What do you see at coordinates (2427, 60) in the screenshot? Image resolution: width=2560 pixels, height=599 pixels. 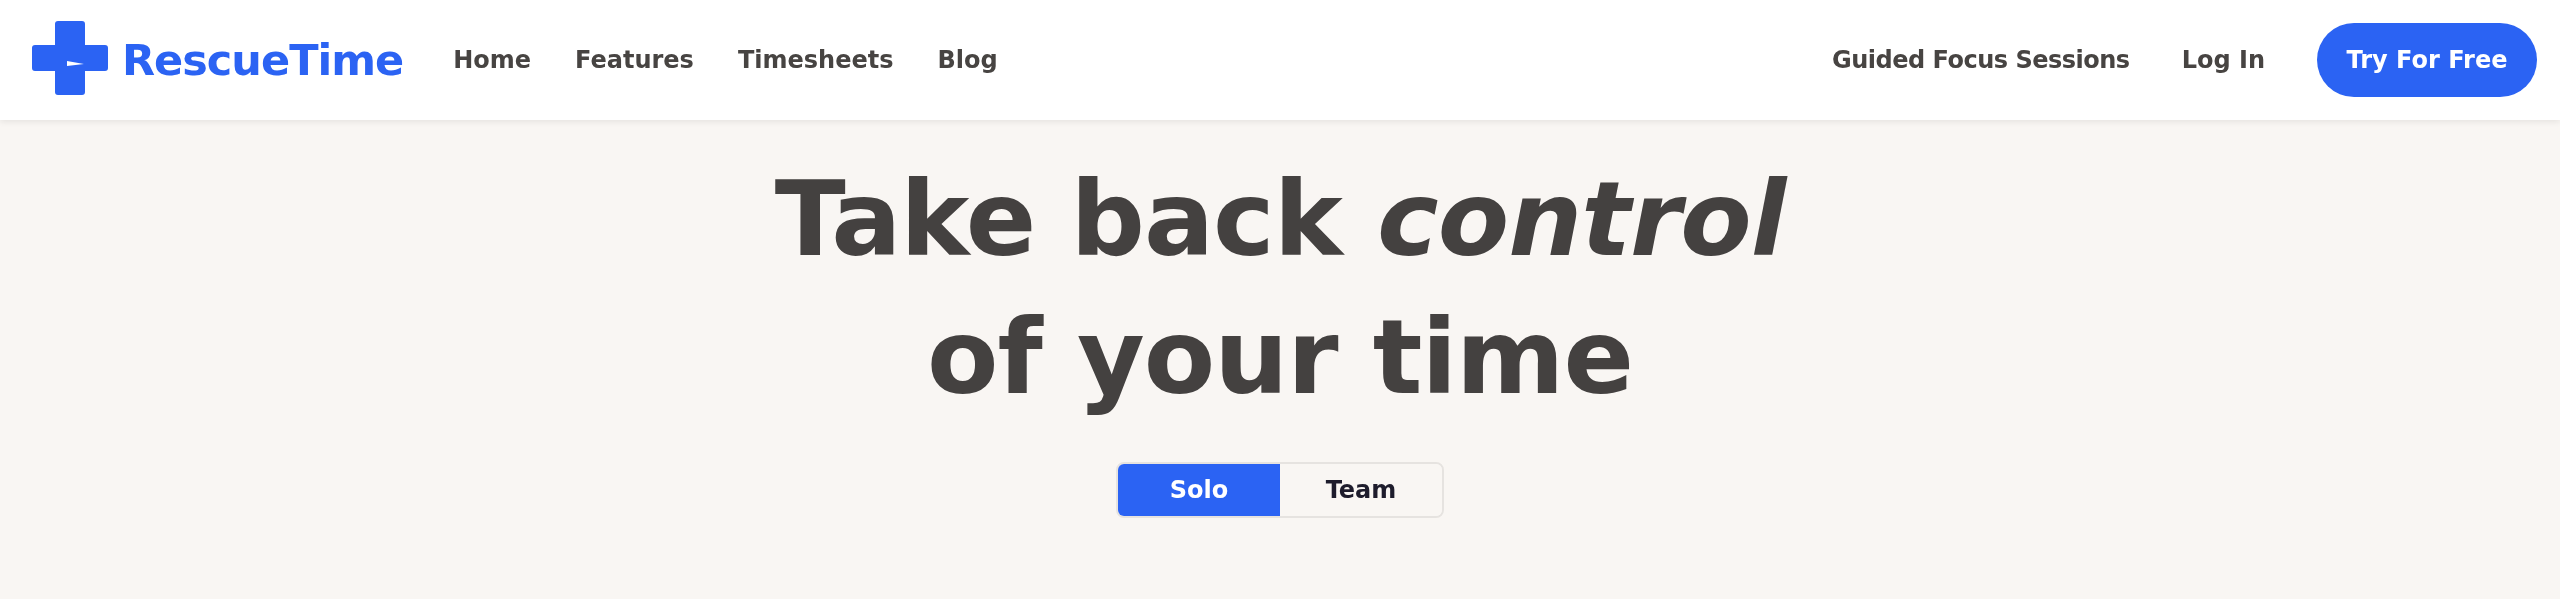 I see `try-for-free-button: Try For Free` at bounding box center [2427, 60].